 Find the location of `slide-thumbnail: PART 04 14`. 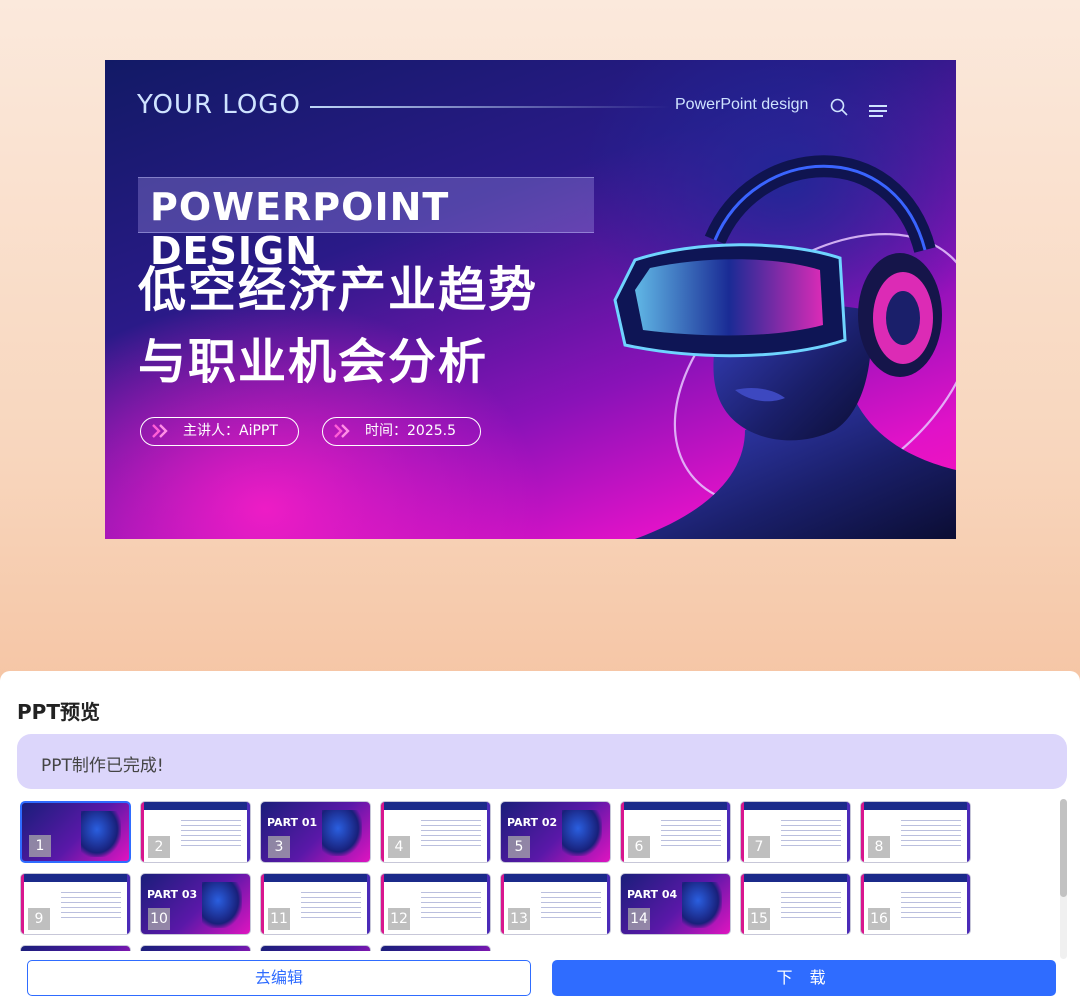

slide-thumbnail: PART 04 14 is located at coordinates (675, 904).